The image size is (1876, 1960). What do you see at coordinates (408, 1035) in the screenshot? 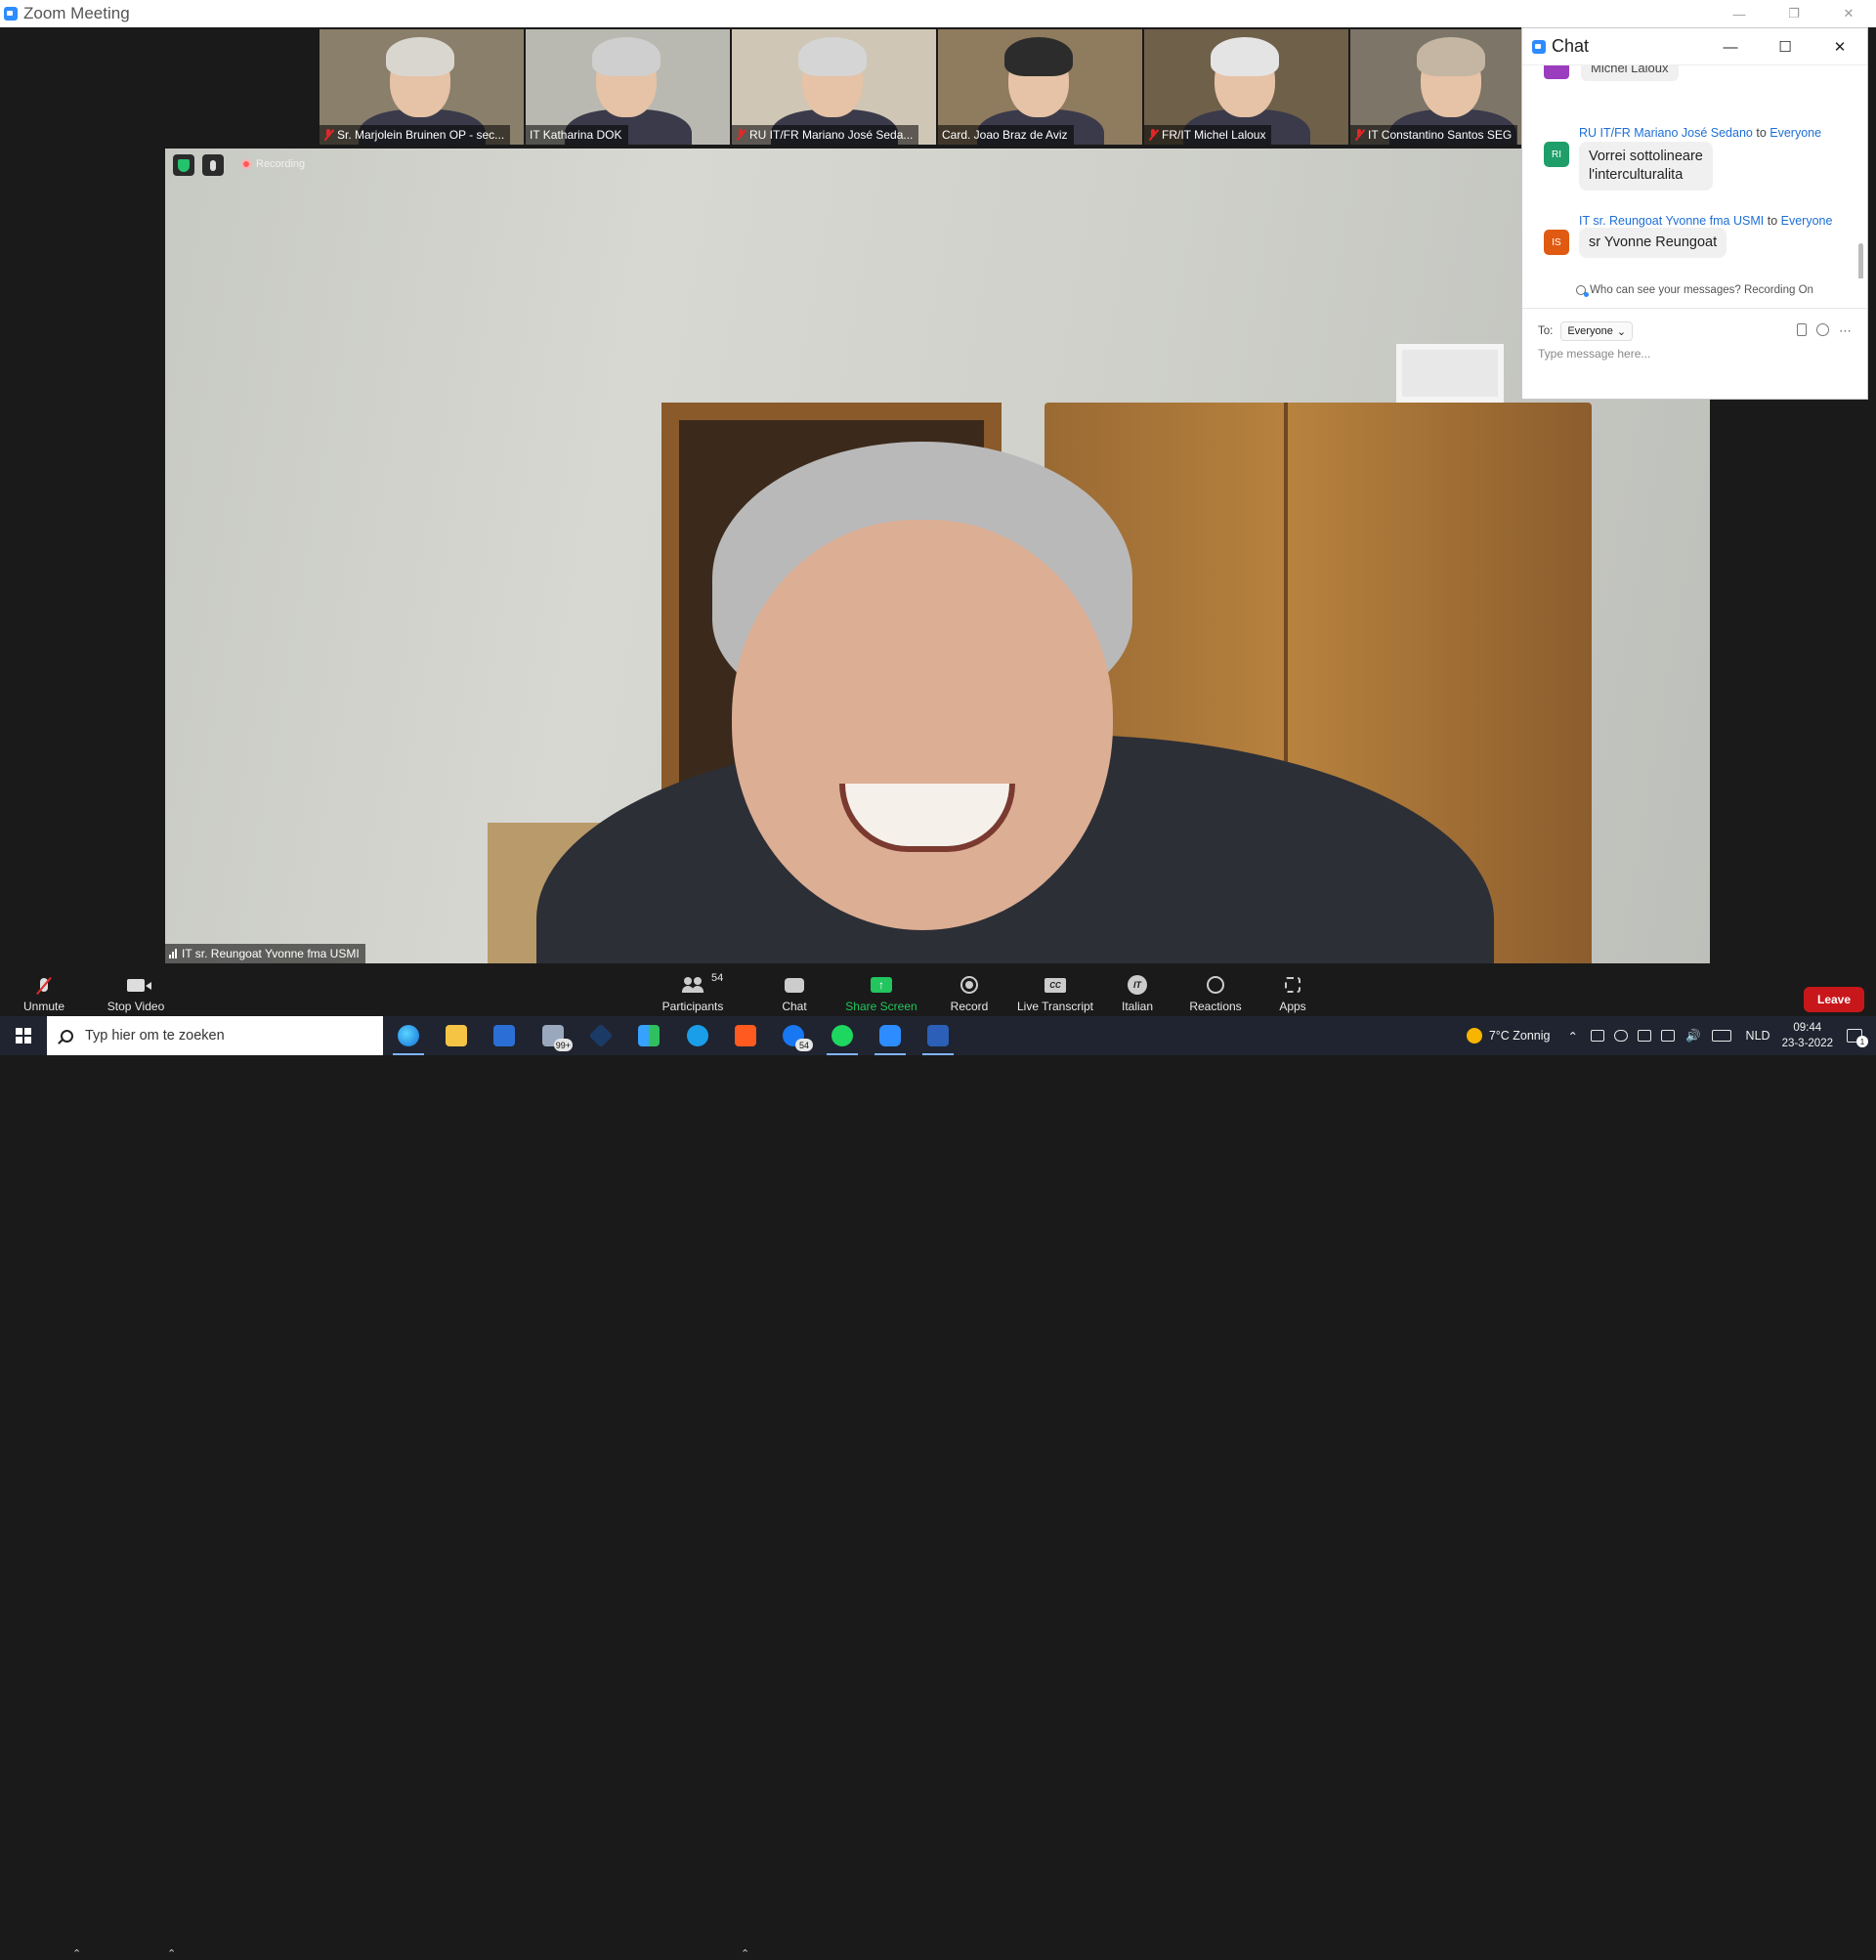
I see `taskbar-edge` at bounding box center [408, 1035].